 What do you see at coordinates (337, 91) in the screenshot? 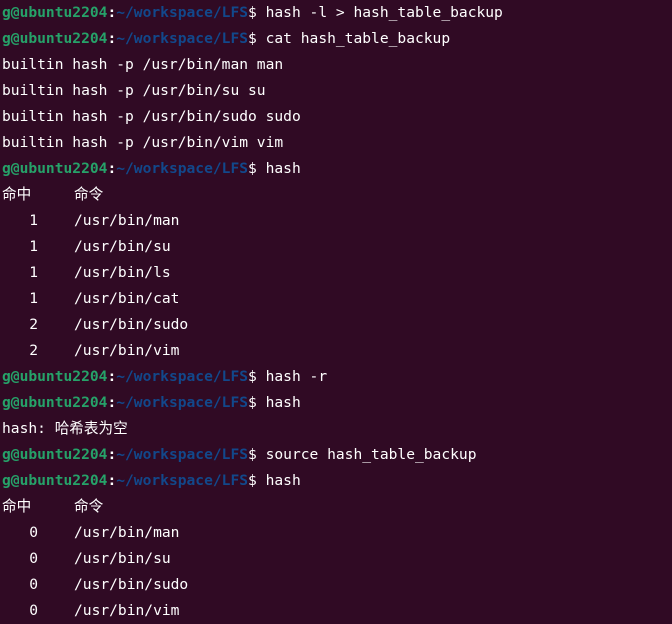
I see `output-line: builtin hash -p /usr/bin/su su` at bounding box center [337, 91].